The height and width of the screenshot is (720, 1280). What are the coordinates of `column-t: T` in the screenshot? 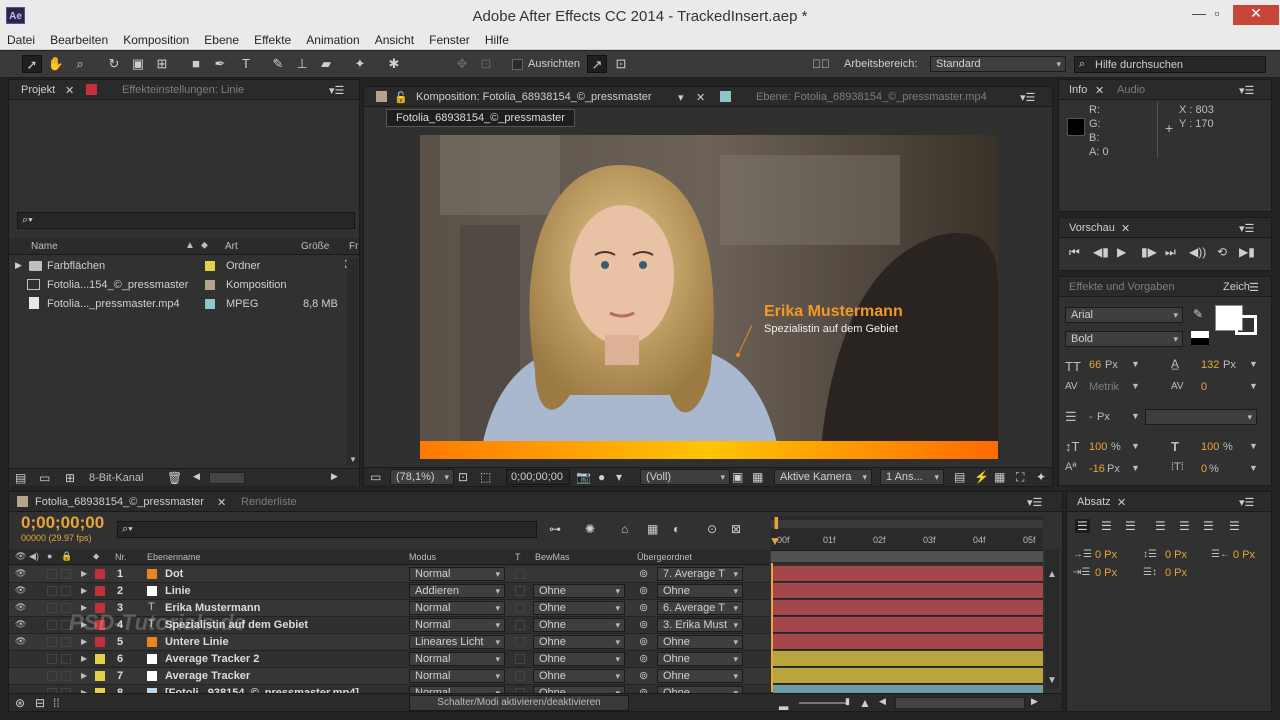 It's located at (518, 557).